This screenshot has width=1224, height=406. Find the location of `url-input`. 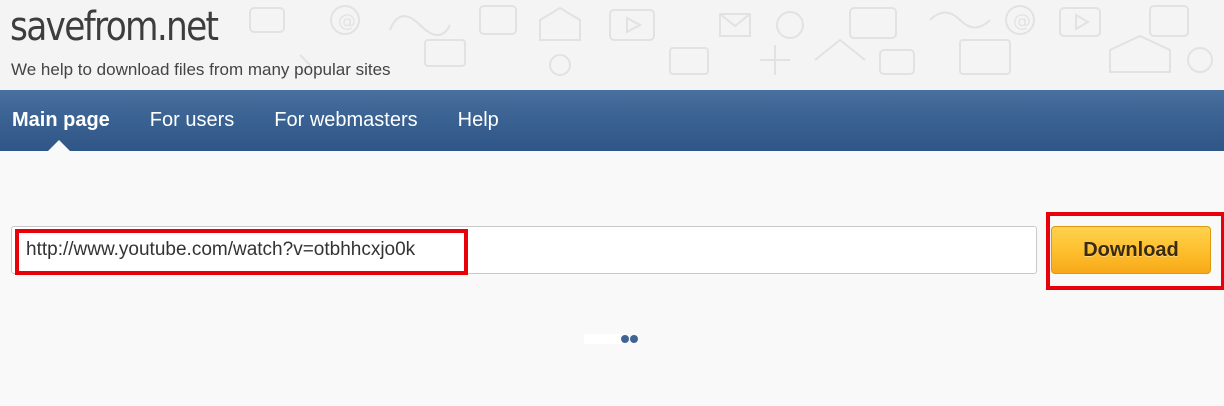

url-input is located at coordinates (524, 250).